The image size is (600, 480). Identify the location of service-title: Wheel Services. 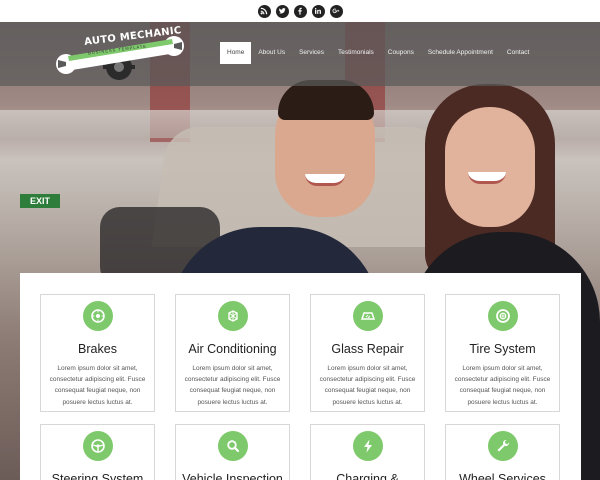
(502, 476).